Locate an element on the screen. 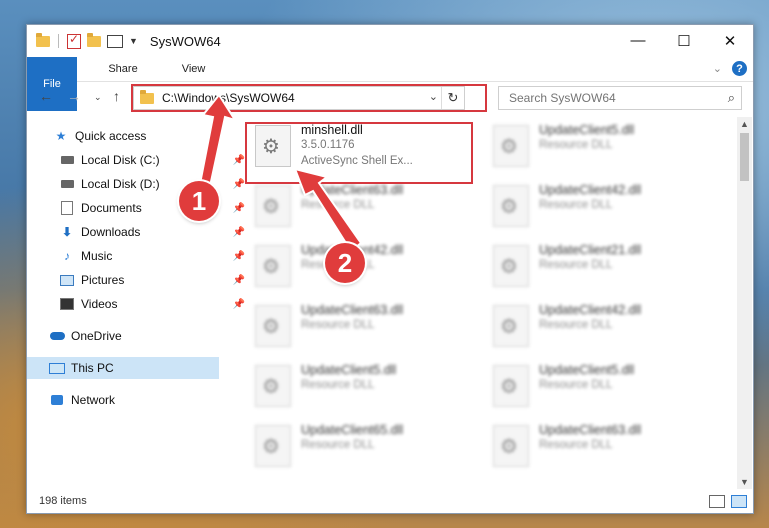  step-1-callout: 1 is located at coordinates (199, 201).